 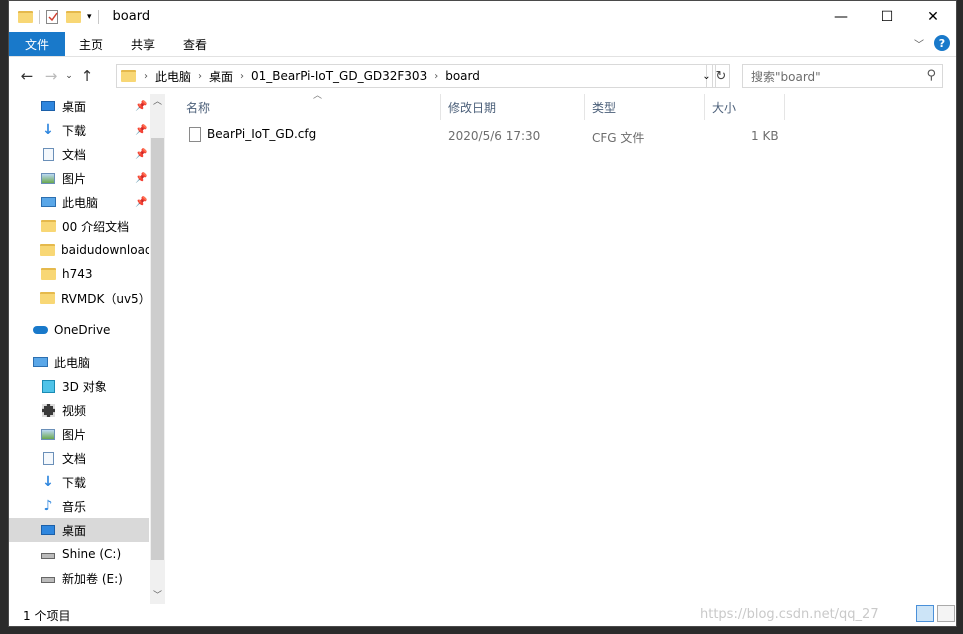 I want to click on nav-item-videos: 视频, so click(x=79, y=410).